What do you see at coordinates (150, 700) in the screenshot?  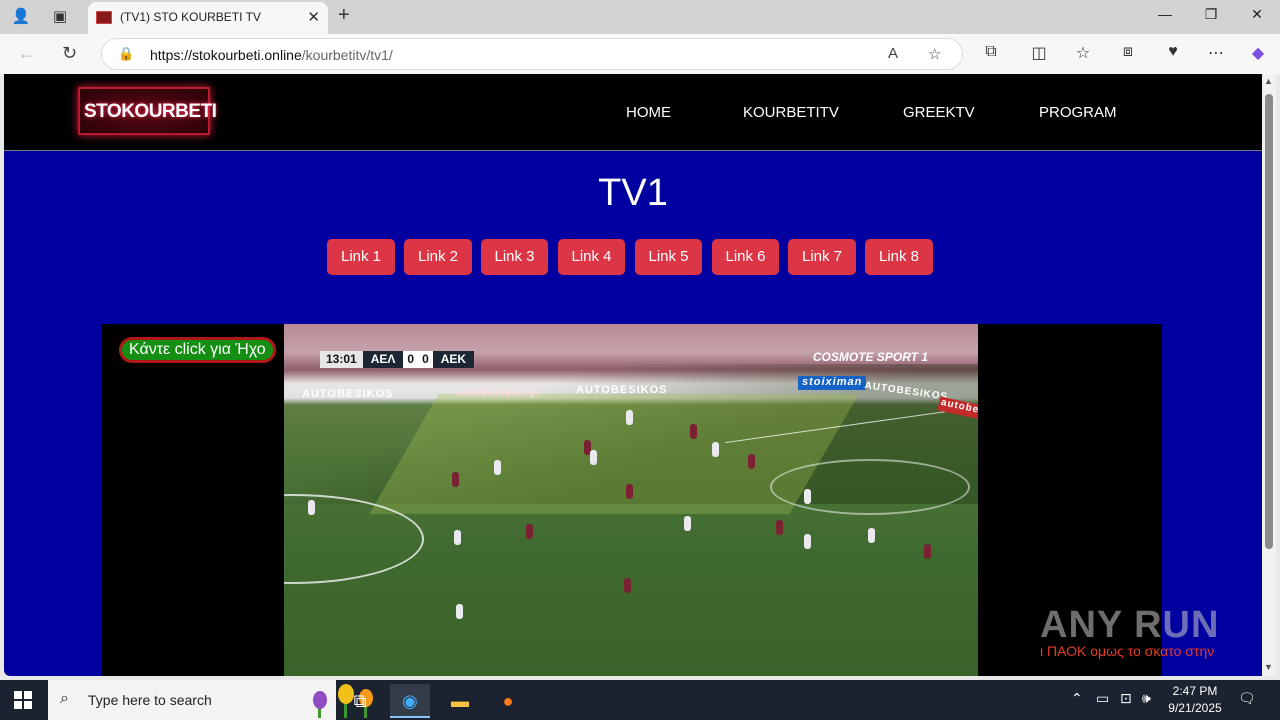 I see `search-placeholder: Type here to search` at bounding box center [150, 700].